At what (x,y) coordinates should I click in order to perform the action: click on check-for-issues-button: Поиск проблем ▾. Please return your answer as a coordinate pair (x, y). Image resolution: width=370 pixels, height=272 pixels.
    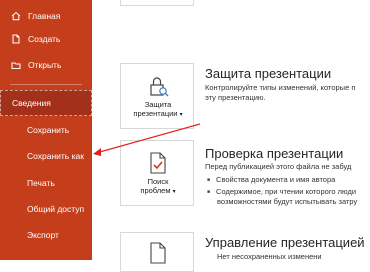
    Looking at the image, I should click on (157, 173).